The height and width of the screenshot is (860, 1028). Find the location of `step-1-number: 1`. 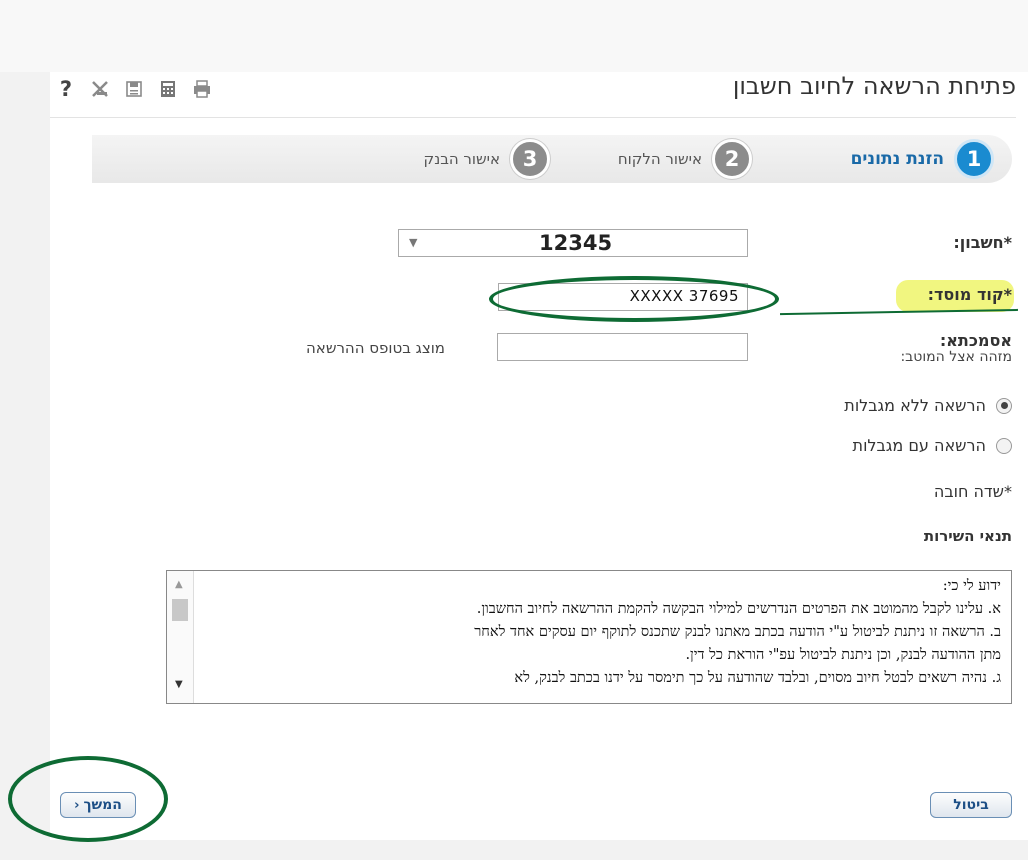

step-1-number: 1 is located at coordinates (974, 159).